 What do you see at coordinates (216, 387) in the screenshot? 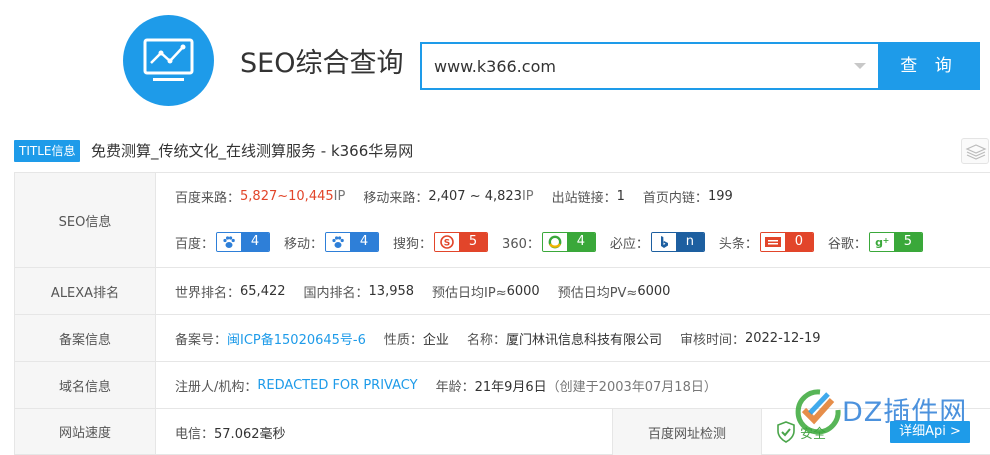
I see `registrant-label: 注册人/机构：` at bounding box center [216, 387].